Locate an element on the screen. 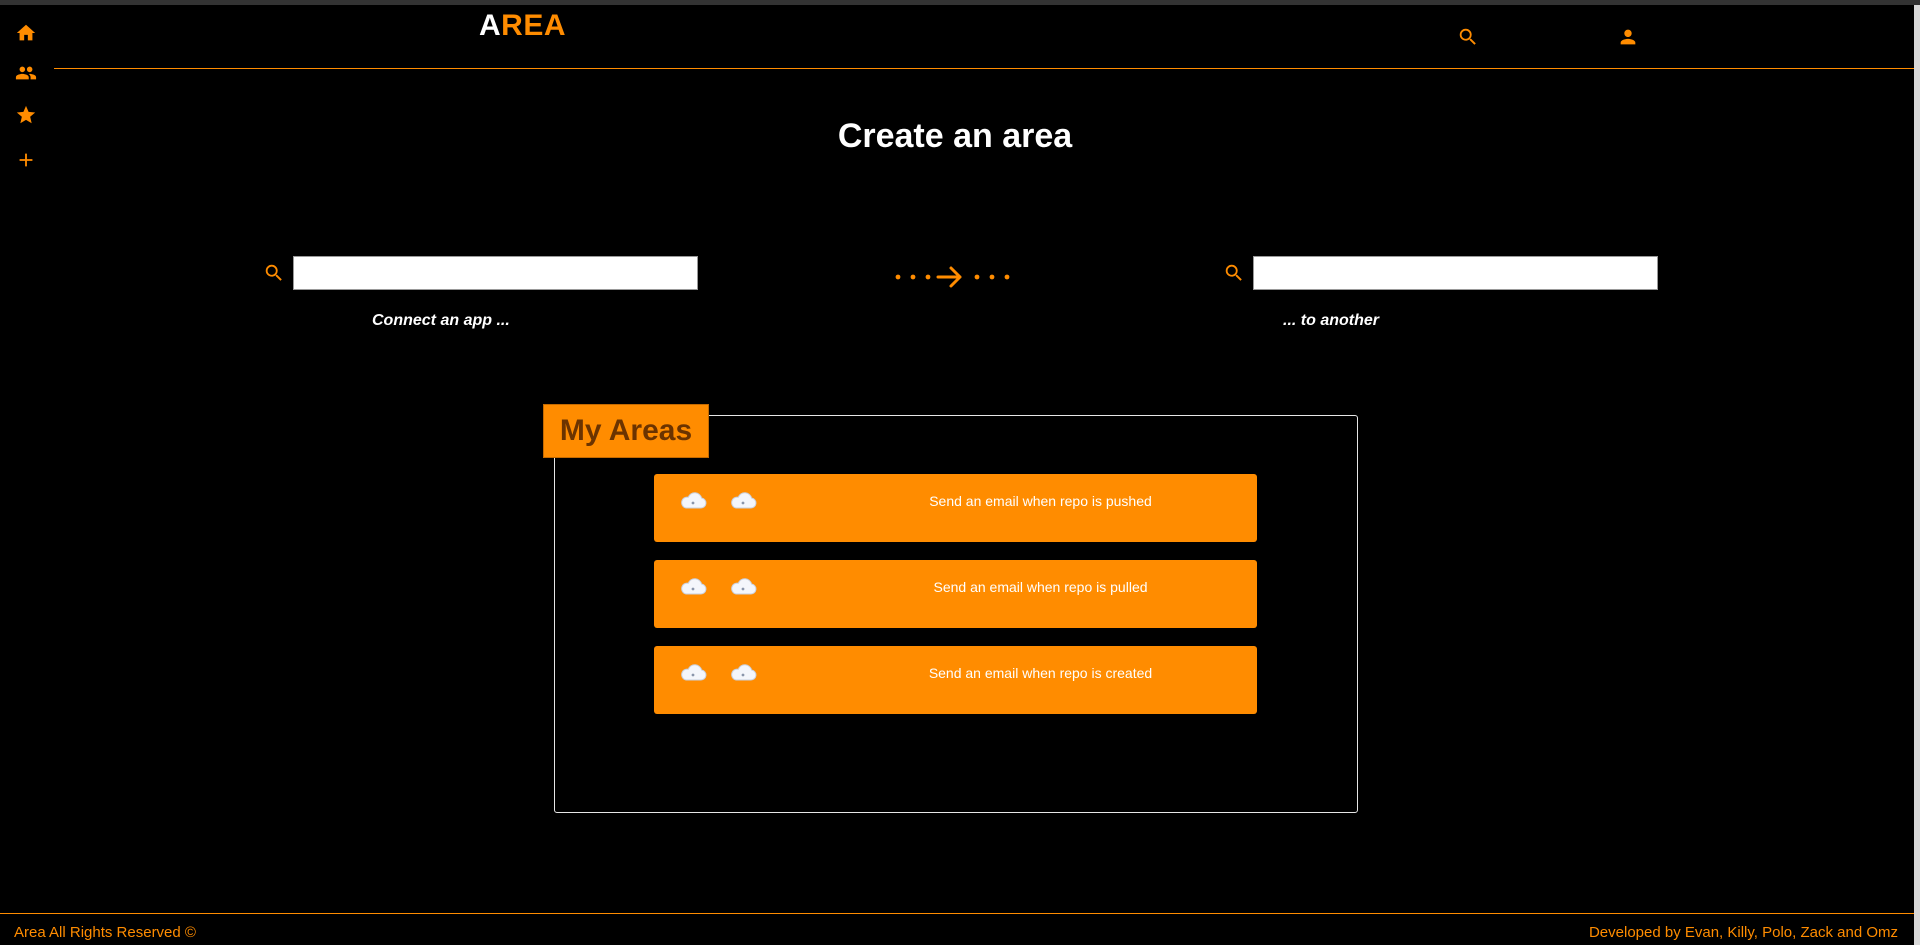 The image size is (1920, 945). app-logo: AREA is located at coordinates (522, 26).